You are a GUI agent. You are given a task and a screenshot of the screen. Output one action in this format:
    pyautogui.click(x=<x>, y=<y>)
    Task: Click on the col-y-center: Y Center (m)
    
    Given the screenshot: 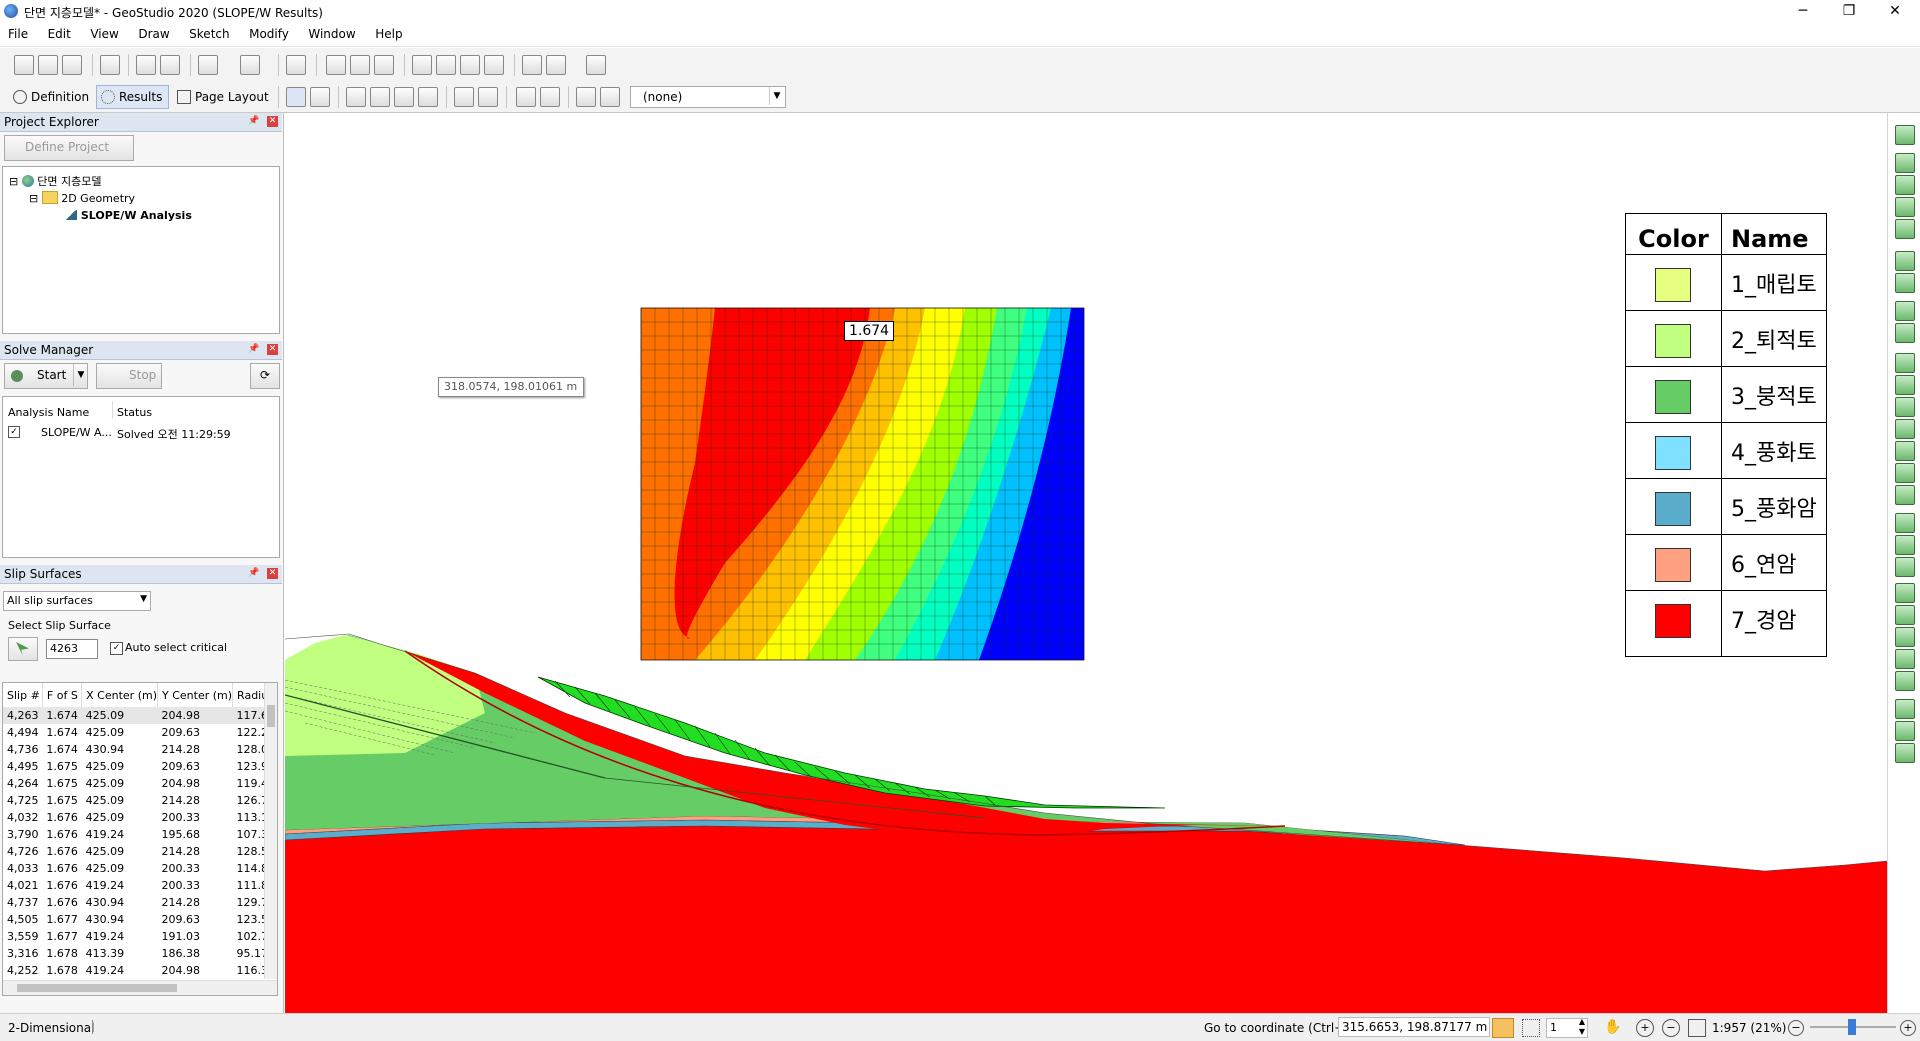 What is the action you would take?
    pyautogui.click(x=195, y=695)
    